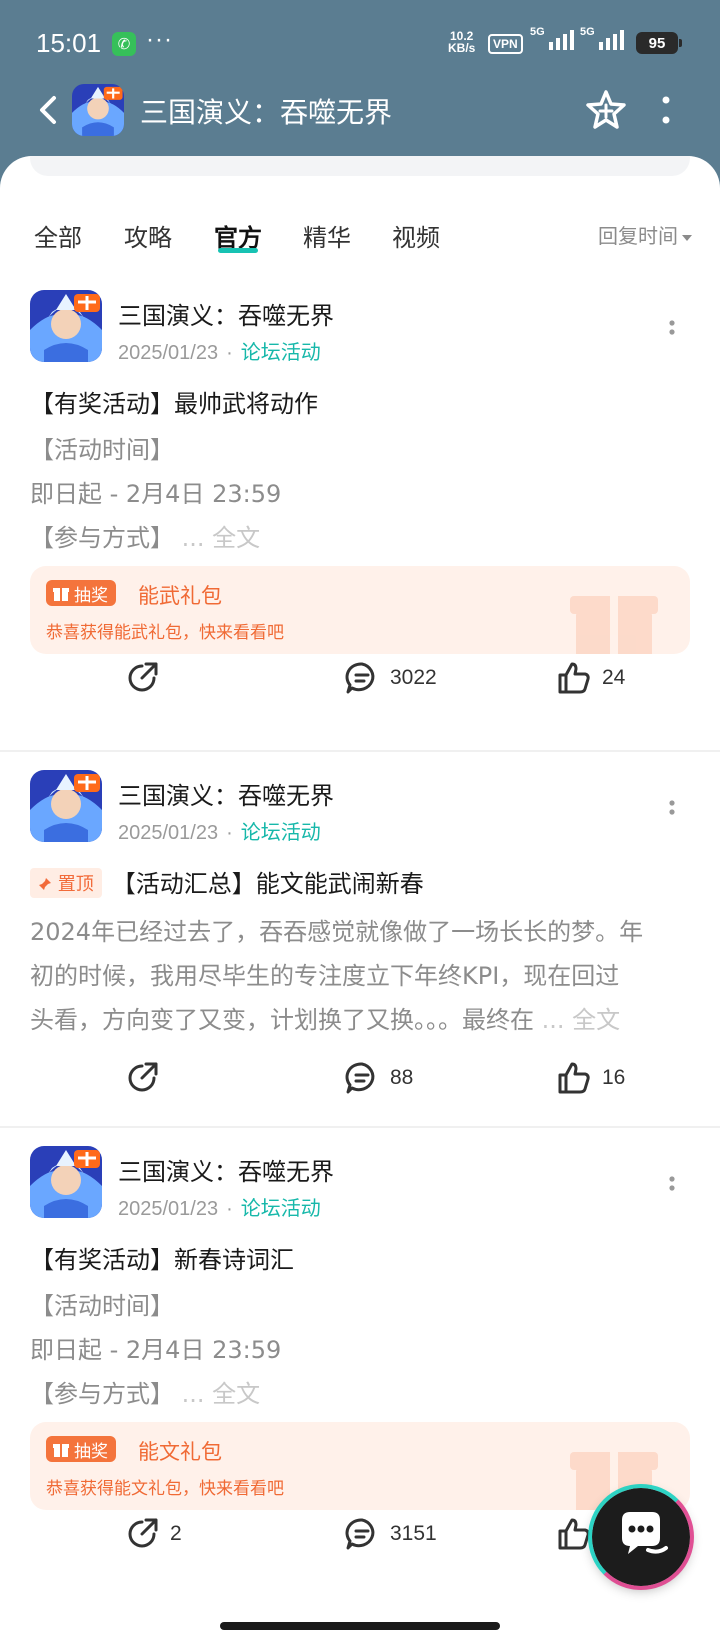 Image resolution: width=720 pixels, height=1640 pixels. Describe the element at coordinates (58, 235) in the screenshot. I see `tab-all: 全部` at that location.